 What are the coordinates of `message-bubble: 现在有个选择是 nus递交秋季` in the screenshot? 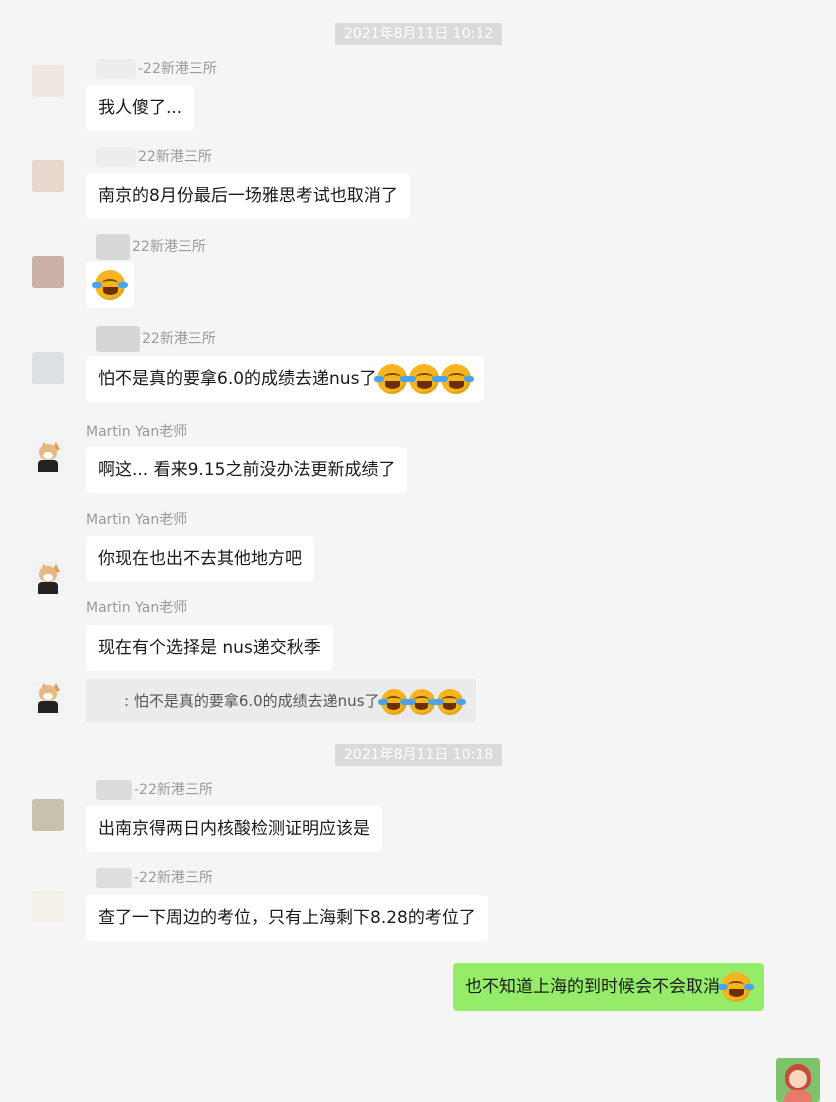 It's located at (209, 648).